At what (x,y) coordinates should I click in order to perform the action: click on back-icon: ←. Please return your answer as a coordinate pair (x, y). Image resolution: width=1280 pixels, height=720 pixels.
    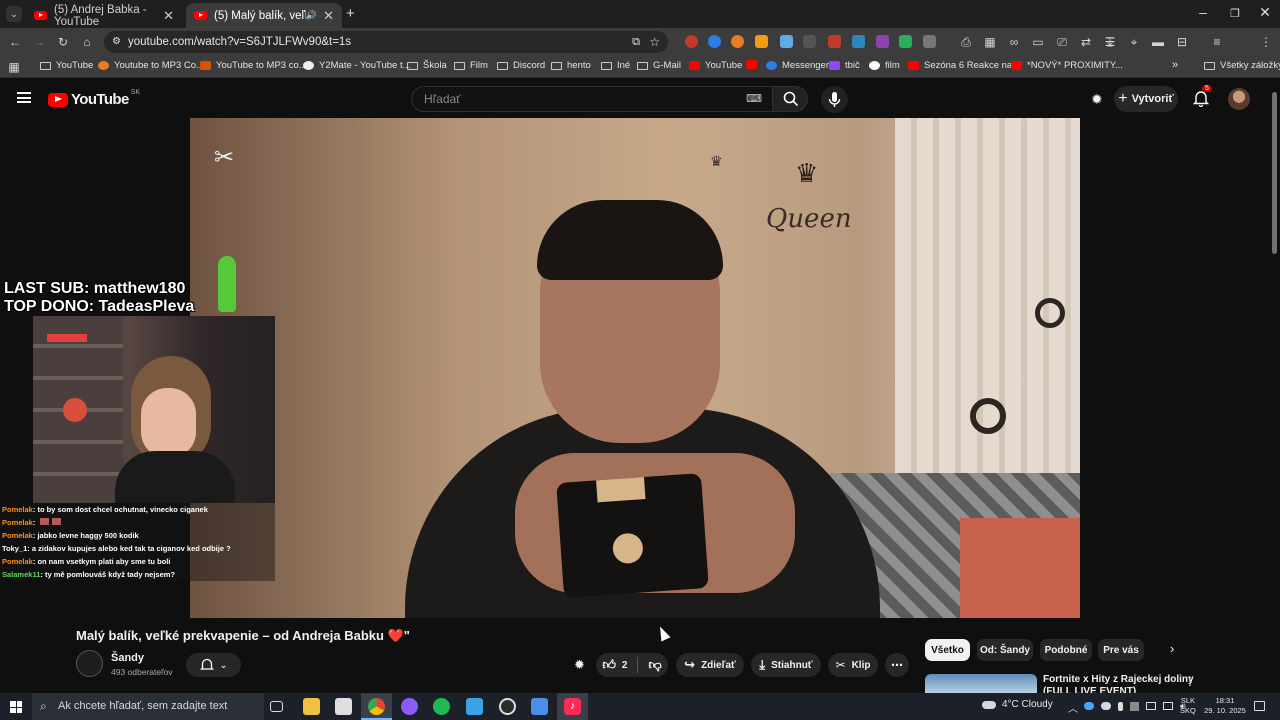
    Looking at the image, I should click on (15, 42).